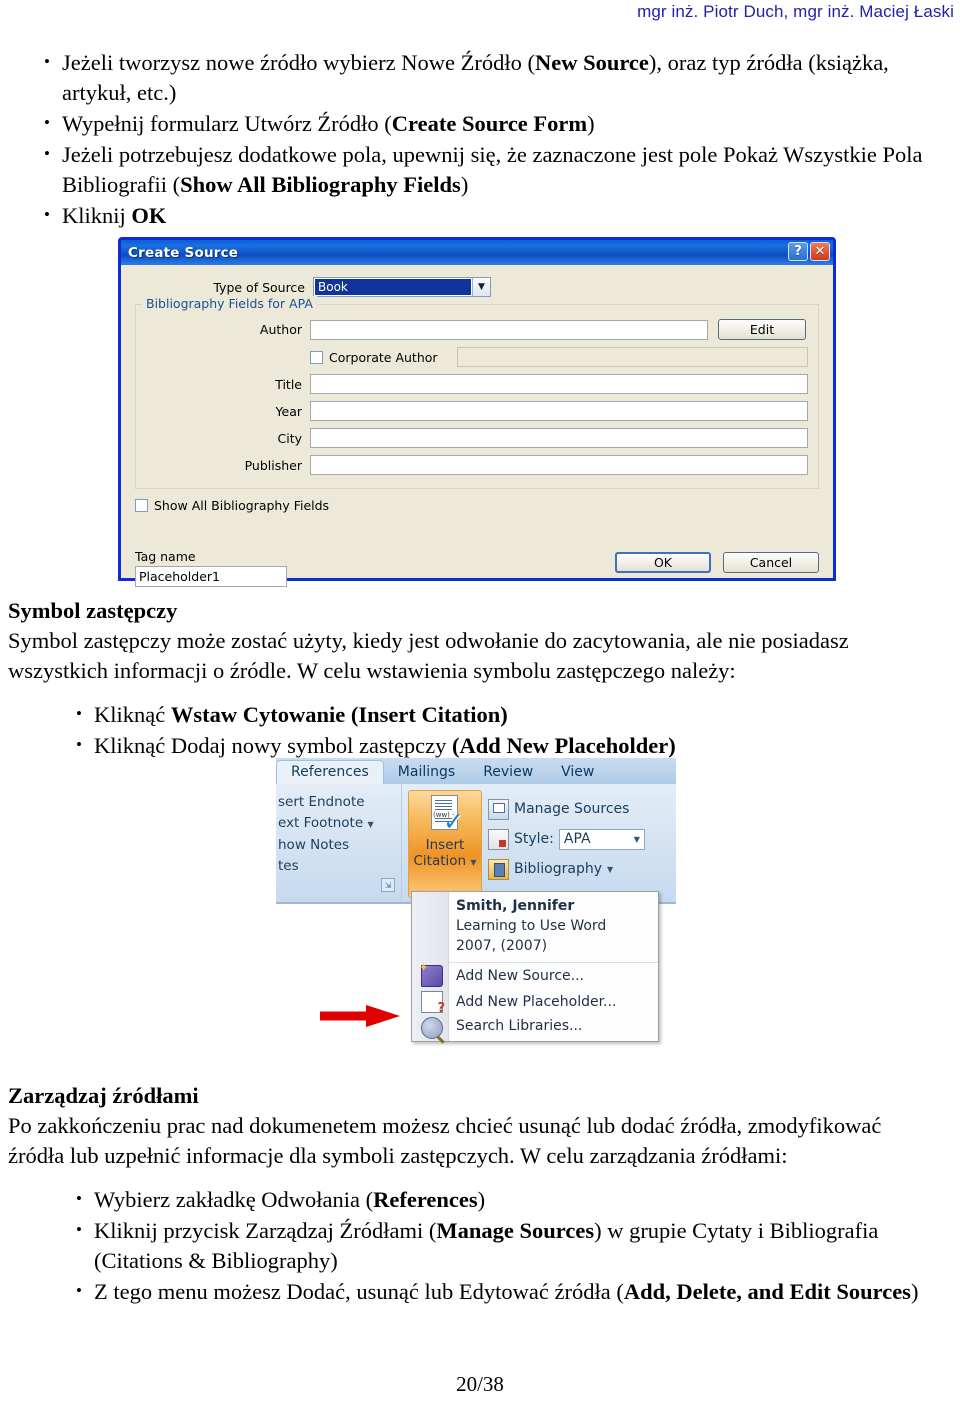  Describe the element at coordinates (288, 866) in the screenshot. I see `footnotes-group-label: tes` at that location.